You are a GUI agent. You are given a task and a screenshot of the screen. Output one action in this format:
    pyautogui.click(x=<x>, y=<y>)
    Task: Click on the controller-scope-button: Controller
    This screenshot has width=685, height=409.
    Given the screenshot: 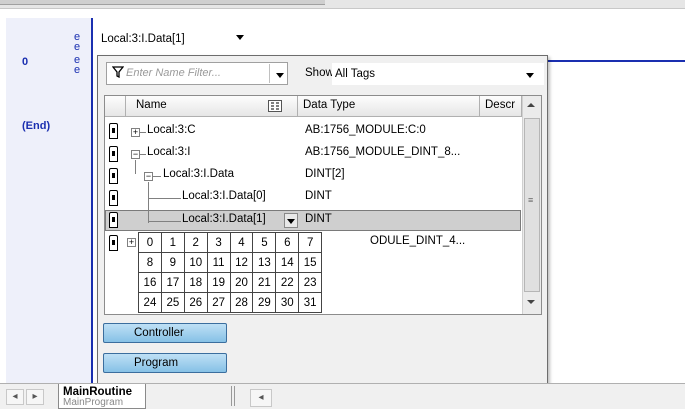 What is the action you would take?
    pyautogui.click(x=165, y=333)
    